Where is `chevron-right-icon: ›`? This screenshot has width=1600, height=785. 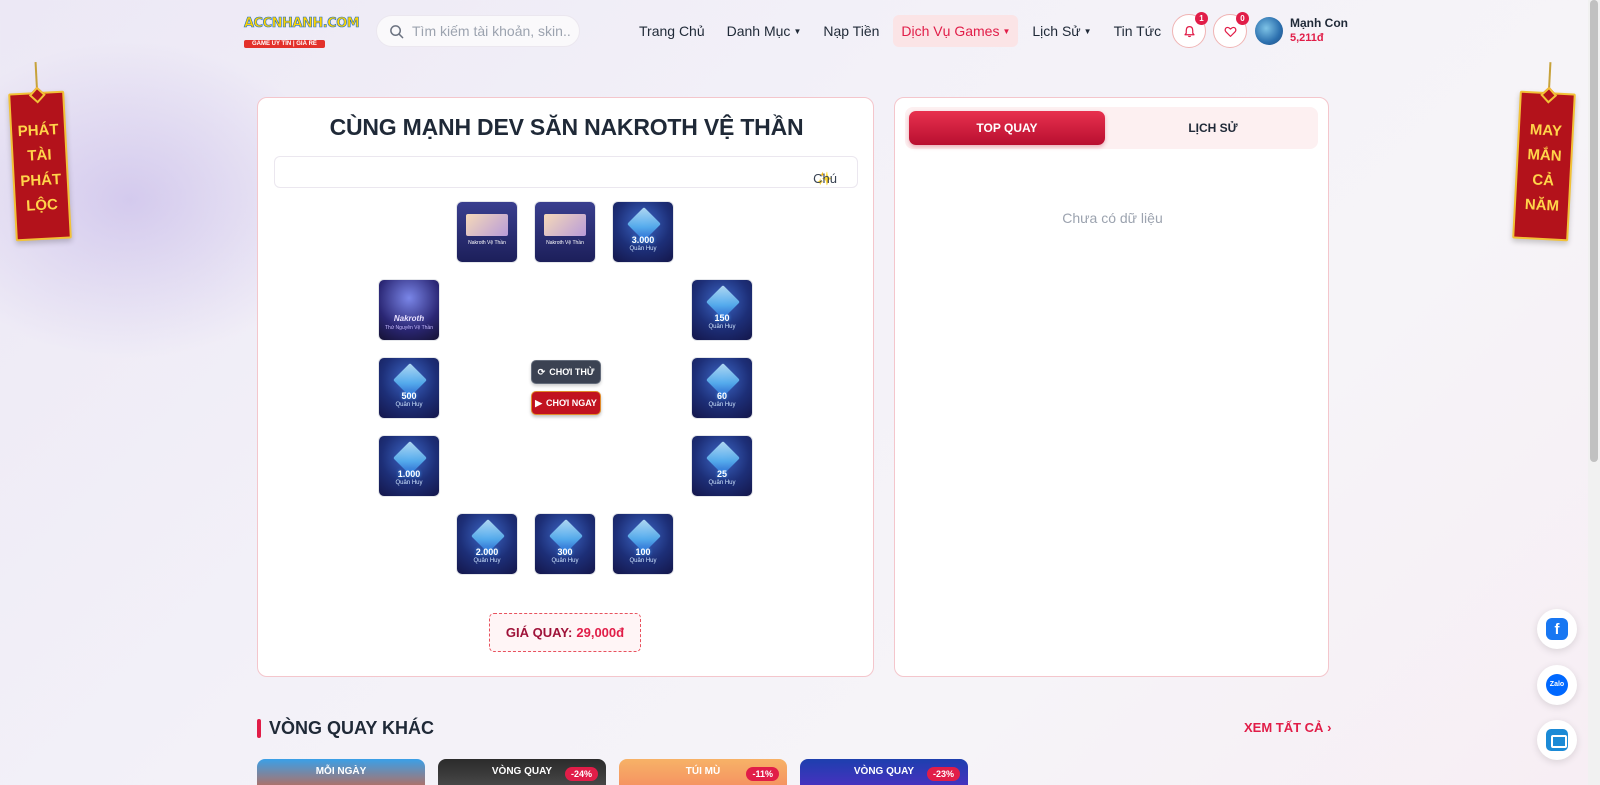
chevron-right-icon: › is located at coordinates (1329, 727).